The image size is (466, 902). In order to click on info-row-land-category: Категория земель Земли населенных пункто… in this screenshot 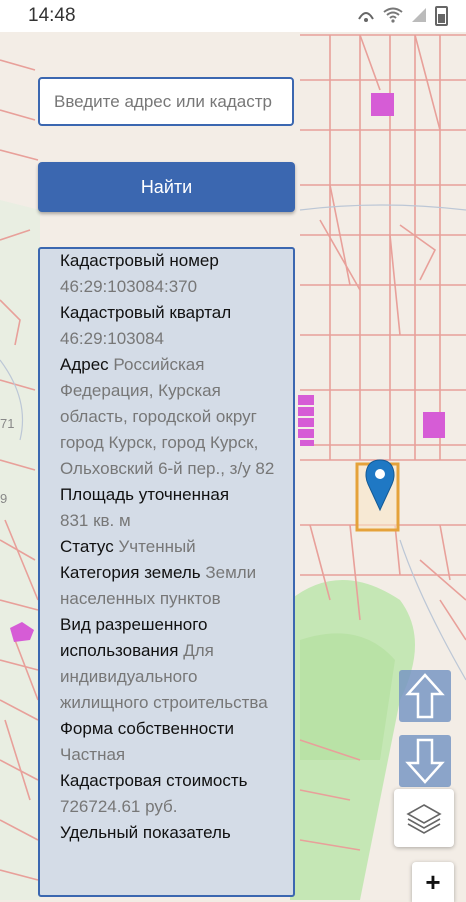, I will do `click(171, 586)`.